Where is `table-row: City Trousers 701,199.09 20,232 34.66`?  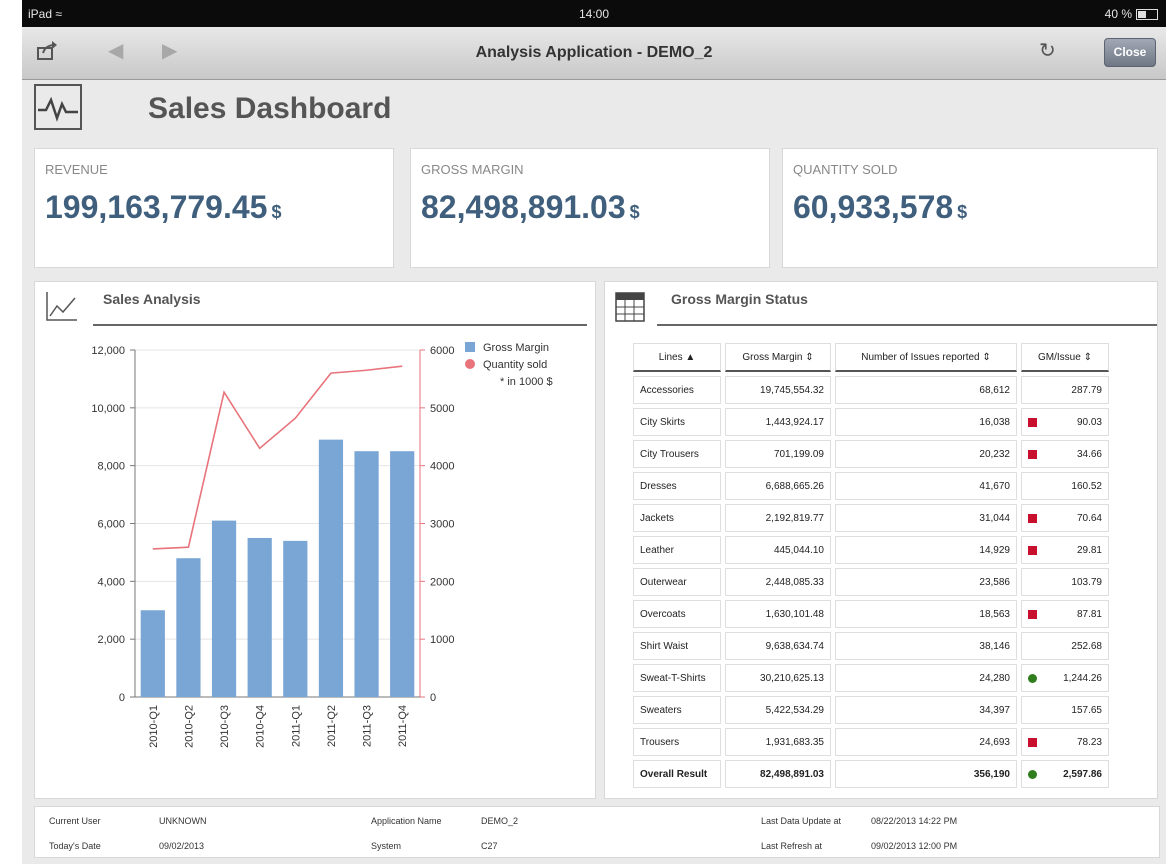
table-row: City Trousers 701,199.09 20,232 34.66 is located at coordinates (871, 454).